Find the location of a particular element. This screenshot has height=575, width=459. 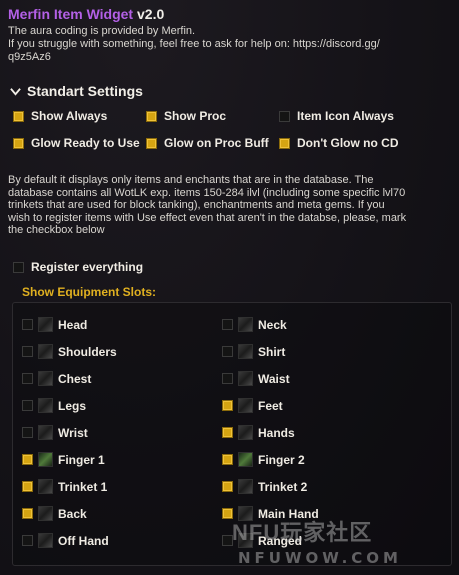

slot-feet: Feet is located at coordinates (252, 405).